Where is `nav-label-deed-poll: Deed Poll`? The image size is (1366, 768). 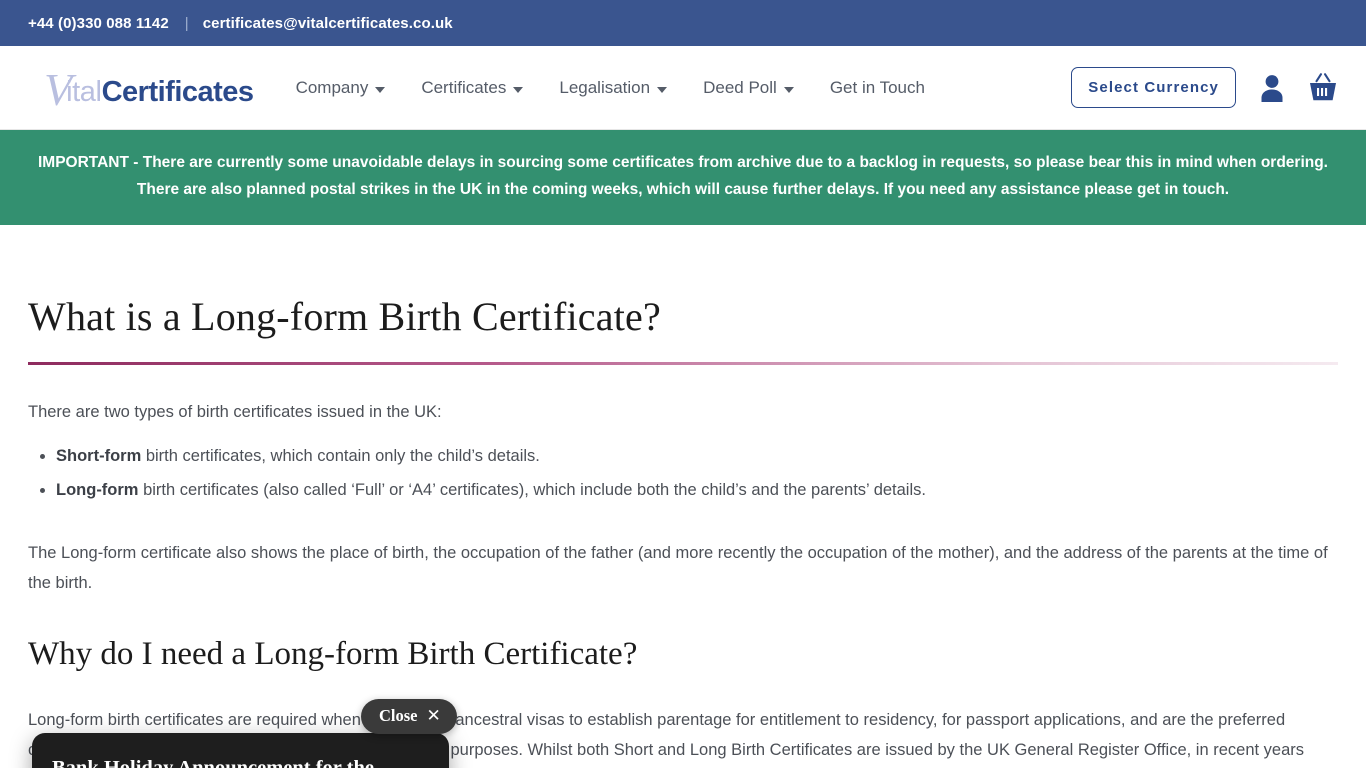 nav-label-deed-poll: Deed Poll is located at coordinates (740, 87).